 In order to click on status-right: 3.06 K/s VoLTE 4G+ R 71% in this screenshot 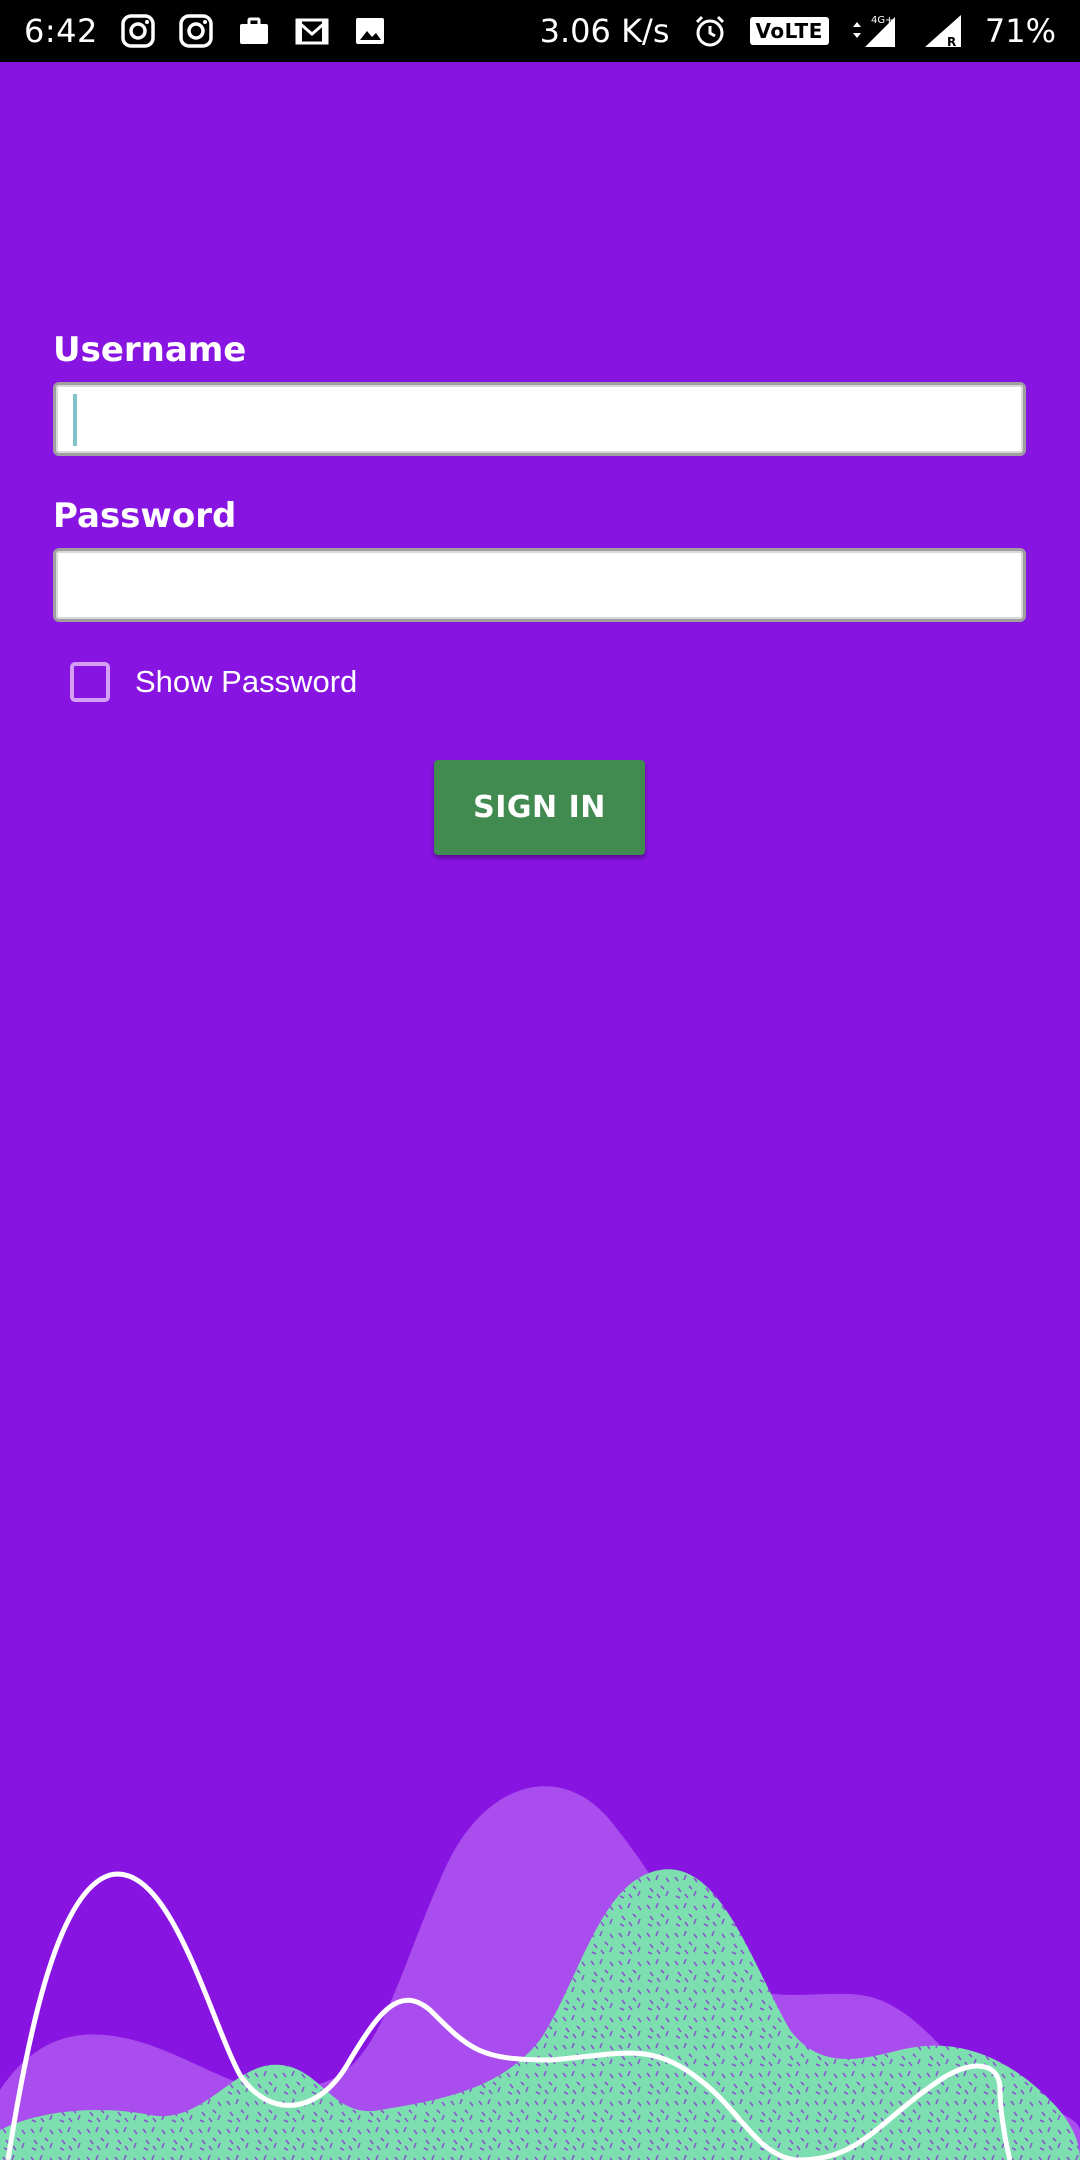, I will do `click(798, 31)`.